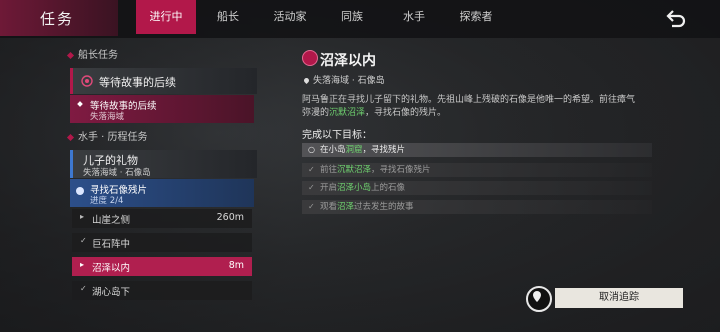  I want to click on objective-highlight: 沼泽小岛, so click(354, 188).